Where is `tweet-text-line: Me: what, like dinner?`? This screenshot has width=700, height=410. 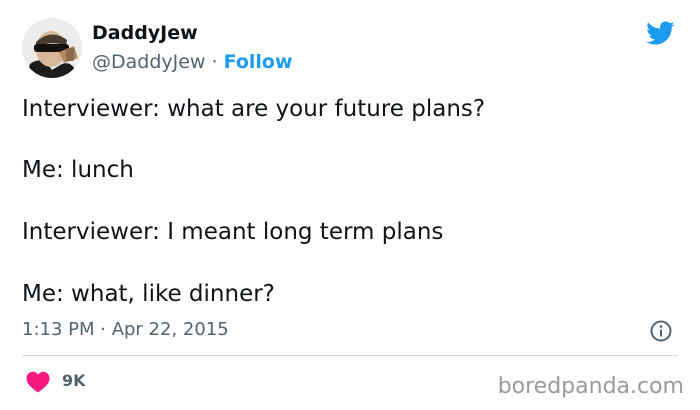
tweet-text-line: Me: what, like dinner? is located at coordinates (148, 294).